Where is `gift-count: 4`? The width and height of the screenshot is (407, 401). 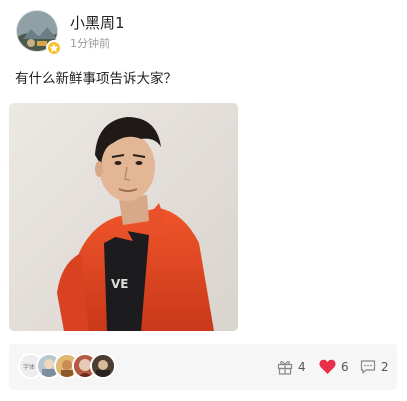
gift-count: 4 is located at coordinates (302, 367).